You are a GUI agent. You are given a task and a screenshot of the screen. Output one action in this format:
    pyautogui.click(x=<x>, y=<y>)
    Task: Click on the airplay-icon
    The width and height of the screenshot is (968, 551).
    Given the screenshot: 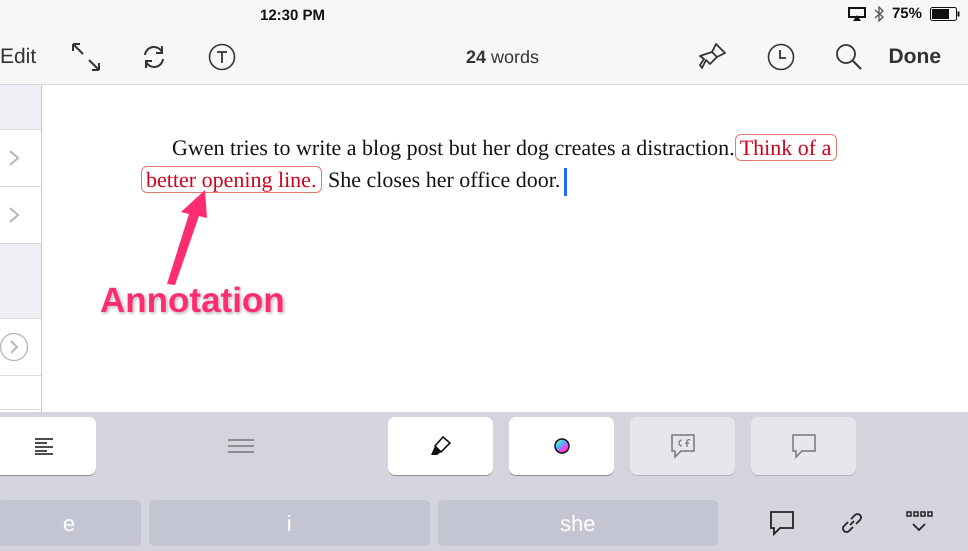 What is the action you would take?
    pyautogui.click(x=857, y=14)
    